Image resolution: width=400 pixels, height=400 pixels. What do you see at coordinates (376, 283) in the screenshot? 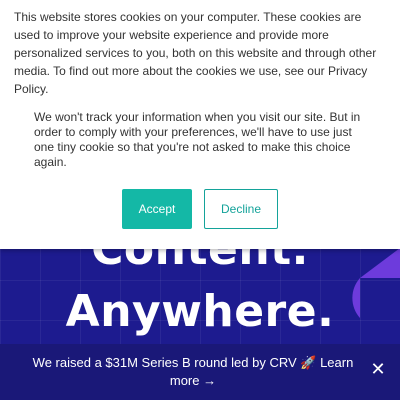
I see `decorative-shapes` at bounding box center [376, 283].